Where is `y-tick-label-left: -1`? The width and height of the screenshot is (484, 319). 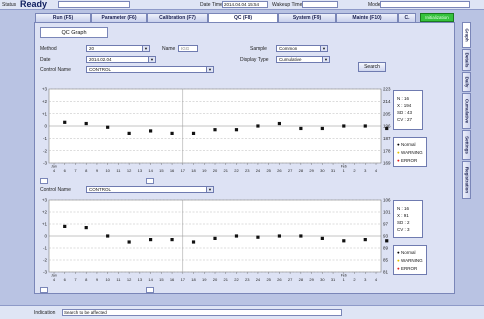 y-tick-label-left: -1 is located at coordinates (45, 248).